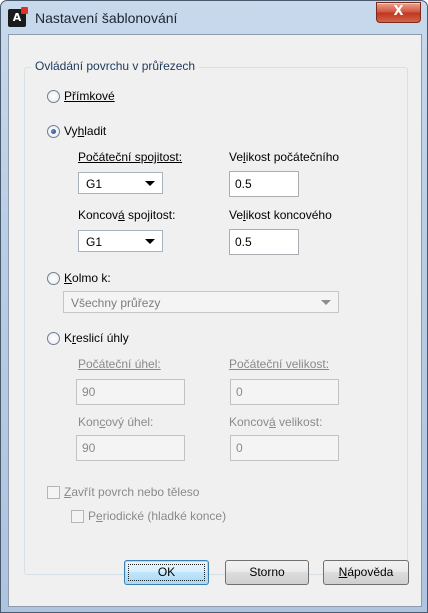  What do you see at coordinates (267, 572) in the screenshot?
I see `cancel-button: Storno` at bounding box center [267, 572].